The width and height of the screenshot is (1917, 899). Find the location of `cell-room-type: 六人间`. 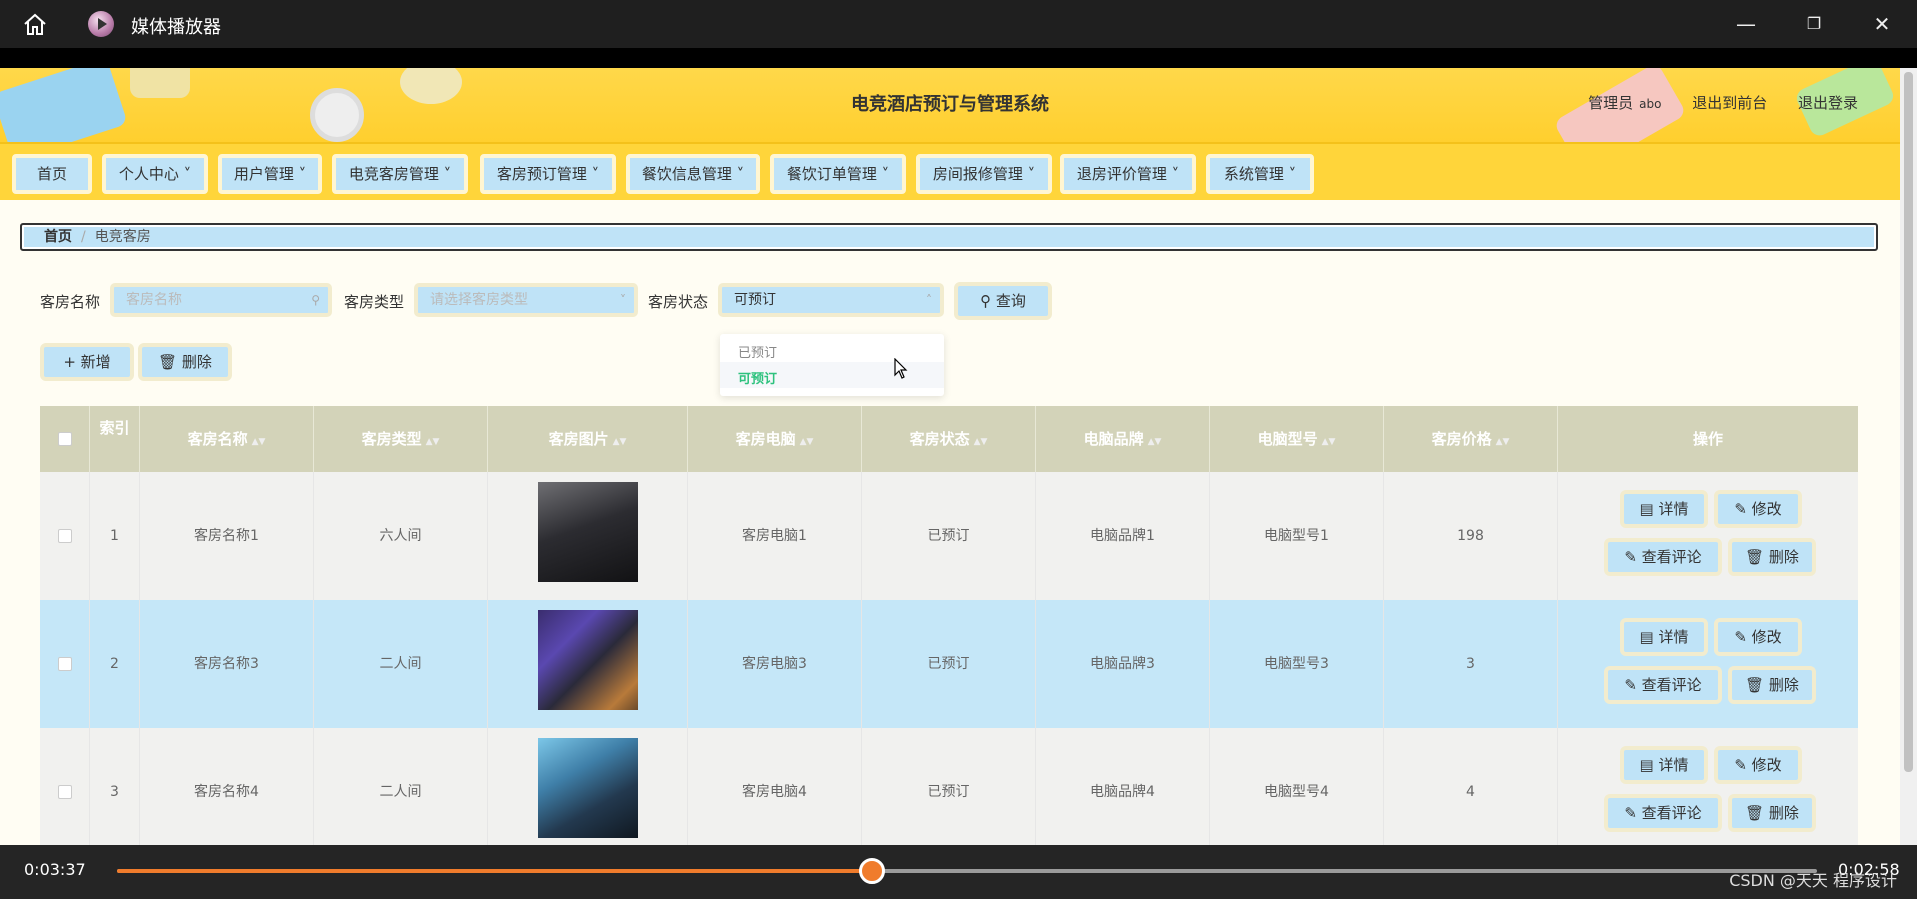

cell-room-type: 六人间 is located at coordinates (401, 536).